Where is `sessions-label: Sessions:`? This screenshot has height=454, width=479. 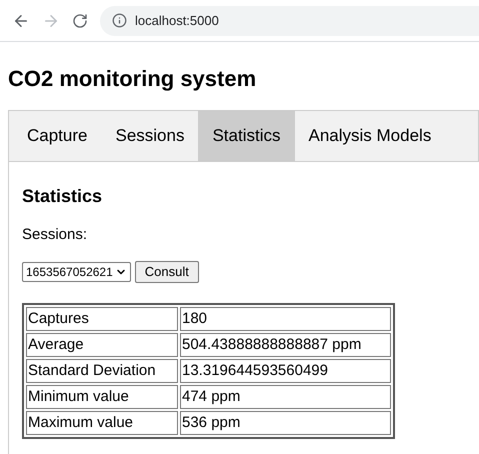
sessions-label: Sessions: is located at coordinates (55, 235).